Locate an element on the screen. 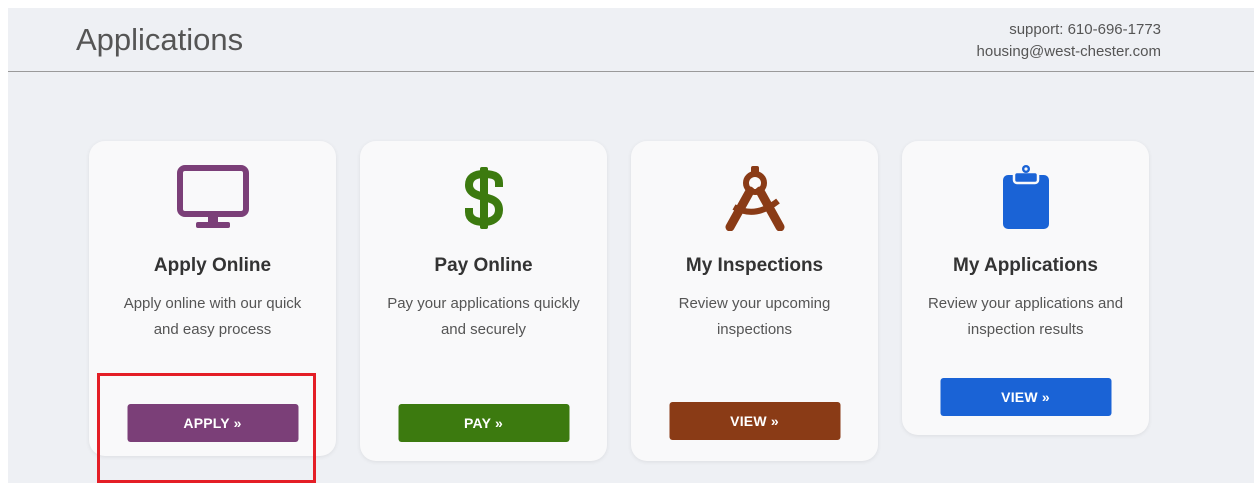  clipboard-icon is located at coordinates (1026, 200).